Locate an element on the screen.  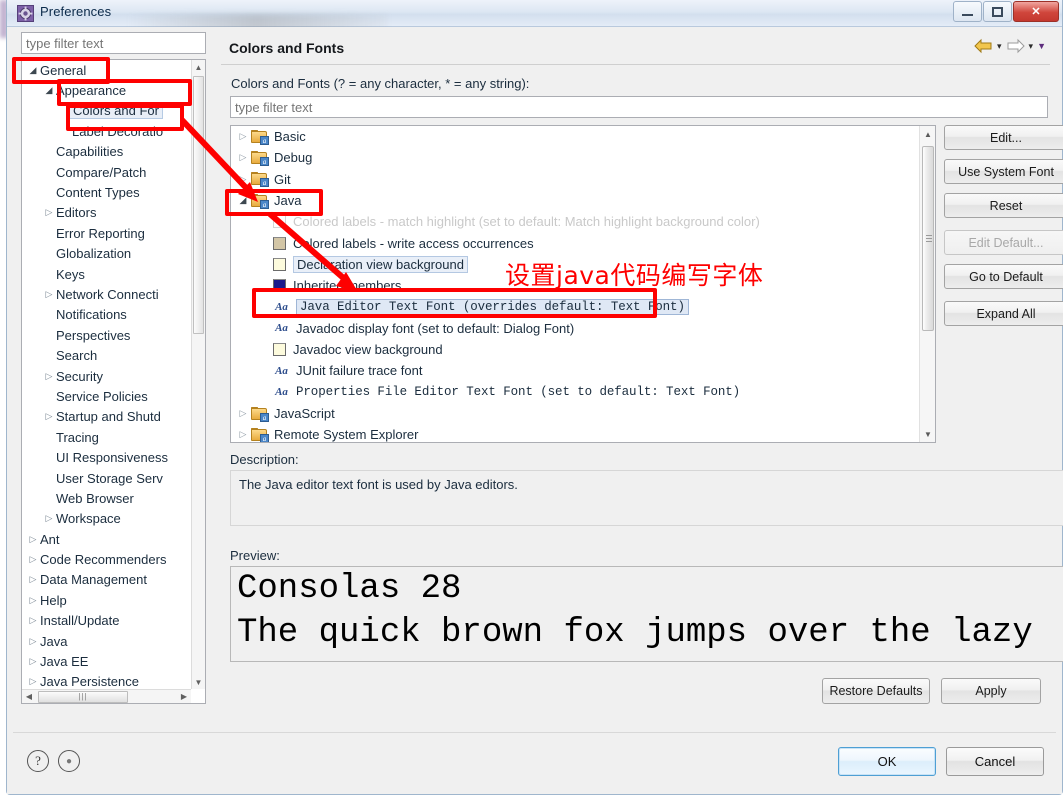
left-tree-horizontal-scrollbar: ◀ ||| ▶ is located at coordinates (106, 696).